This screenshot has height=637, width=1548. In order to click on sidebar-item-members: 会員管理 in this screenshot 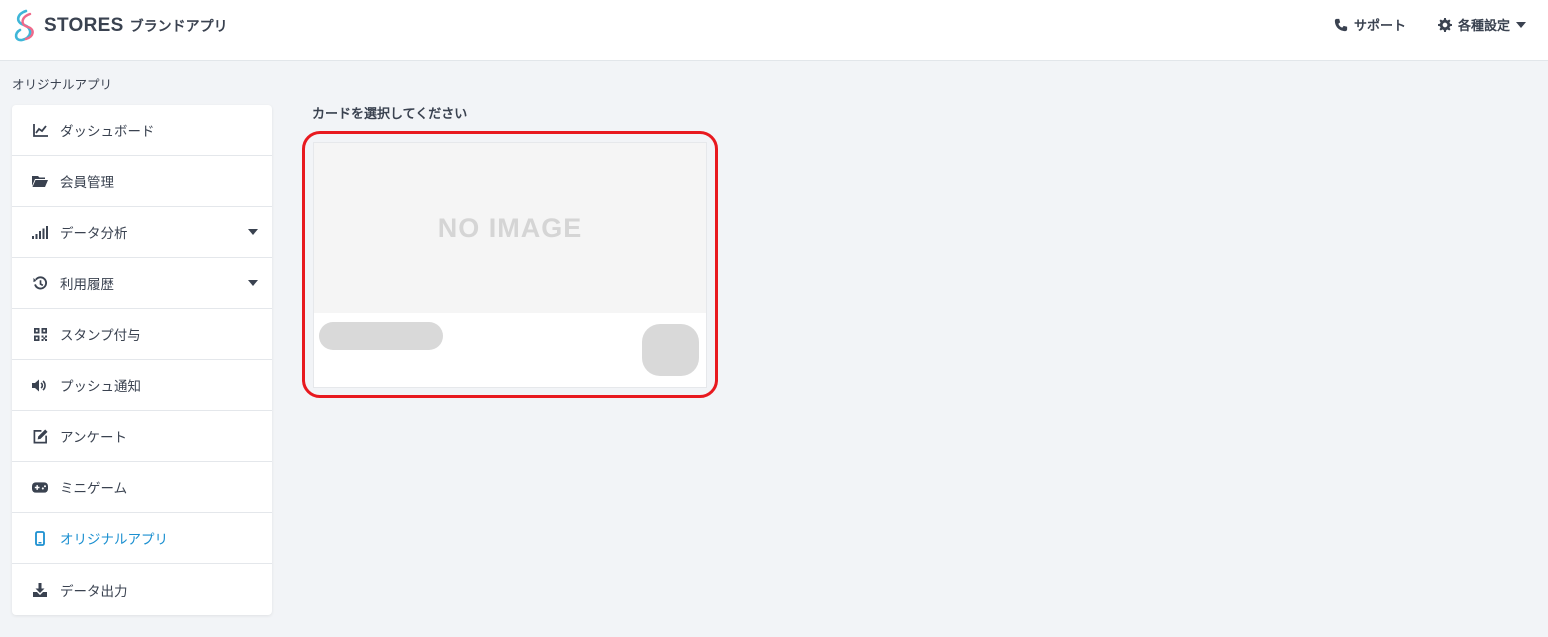, I will do `click(142, 181)`.